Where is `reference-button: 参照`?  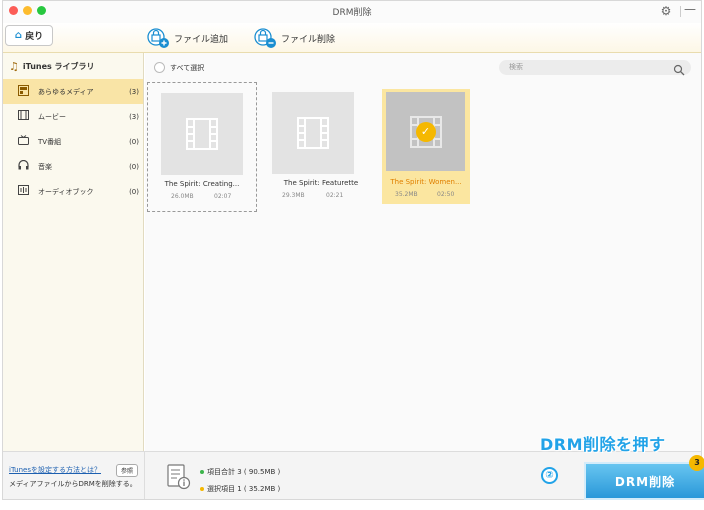 reference-button: 参照 is located at coordinates (127, 470).